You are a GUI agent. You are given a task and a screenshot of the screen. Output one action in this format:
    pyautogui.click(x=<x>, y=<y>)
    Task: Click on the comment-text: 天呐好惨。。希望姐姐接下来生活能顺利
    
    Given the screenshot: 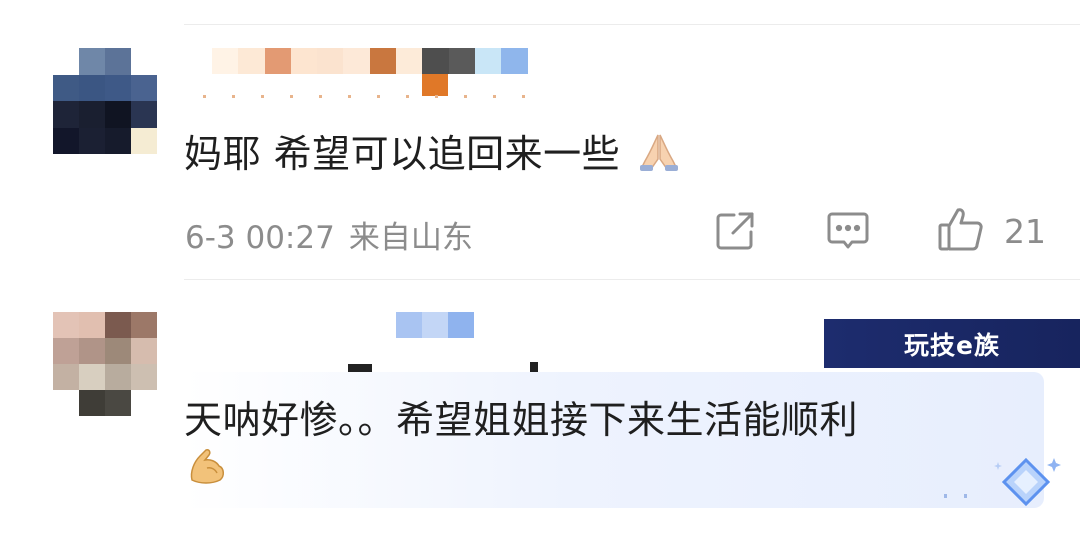 What is the action you would take?
    pyautogui.click(x=521, y=416)
    